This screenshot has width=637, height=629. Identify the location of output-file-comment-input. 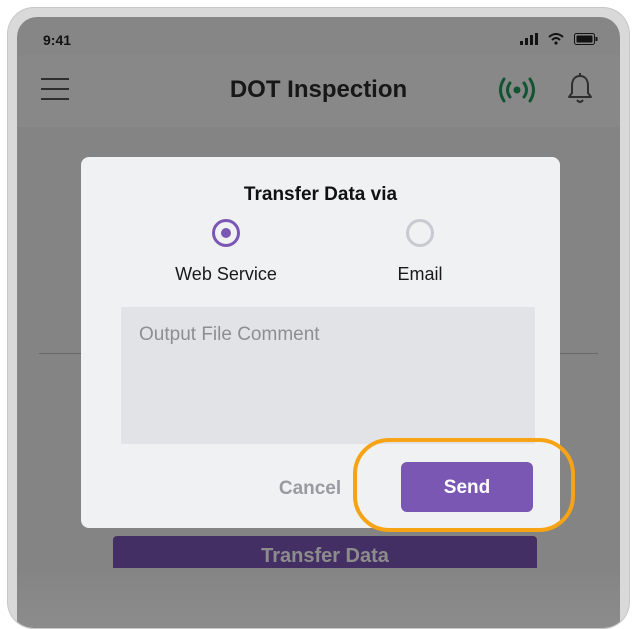
(328, 375).